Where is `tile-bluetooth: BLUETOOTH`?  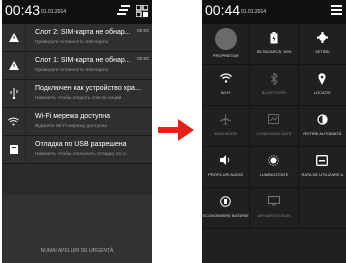
tile-bluetooth: BLUETOOTH is located at coordinates (274, 85).